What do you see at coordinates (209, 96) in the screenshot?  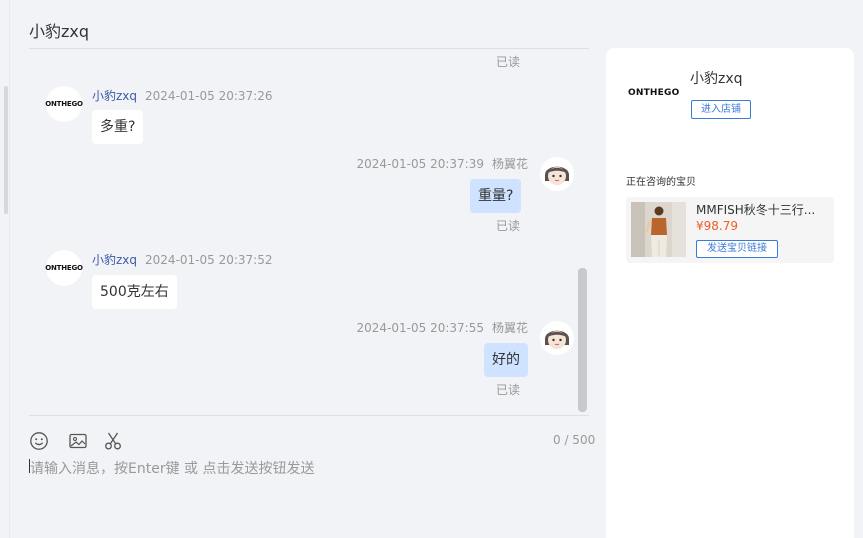 I see `message-time: 2024-01-05 20:37:26` at bounding box center [209, 96].